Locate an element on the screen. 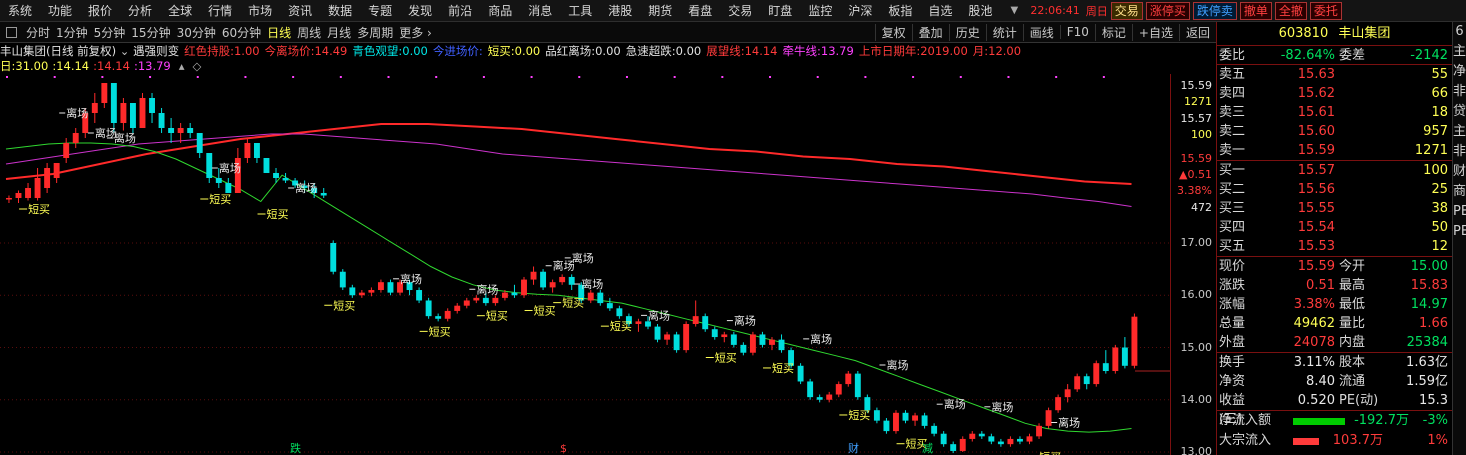 The height and width of the screenshot is (455, 1466). stat-label: 现价 is located at coordinates (1232, 266).